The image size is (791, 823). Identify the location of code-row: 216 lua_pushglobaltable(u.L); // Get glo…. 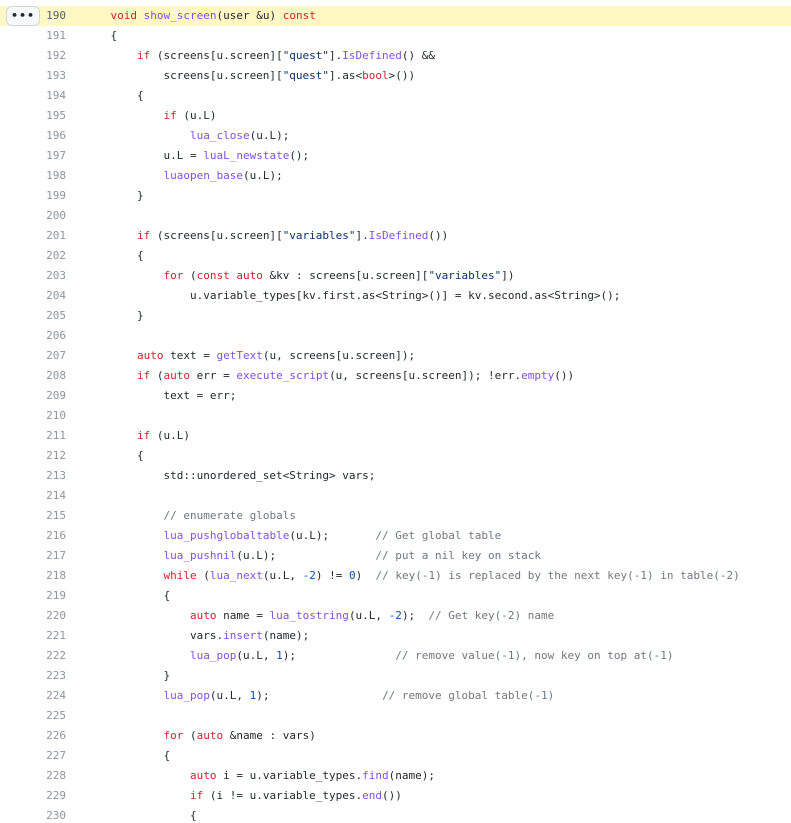
(395, 536).